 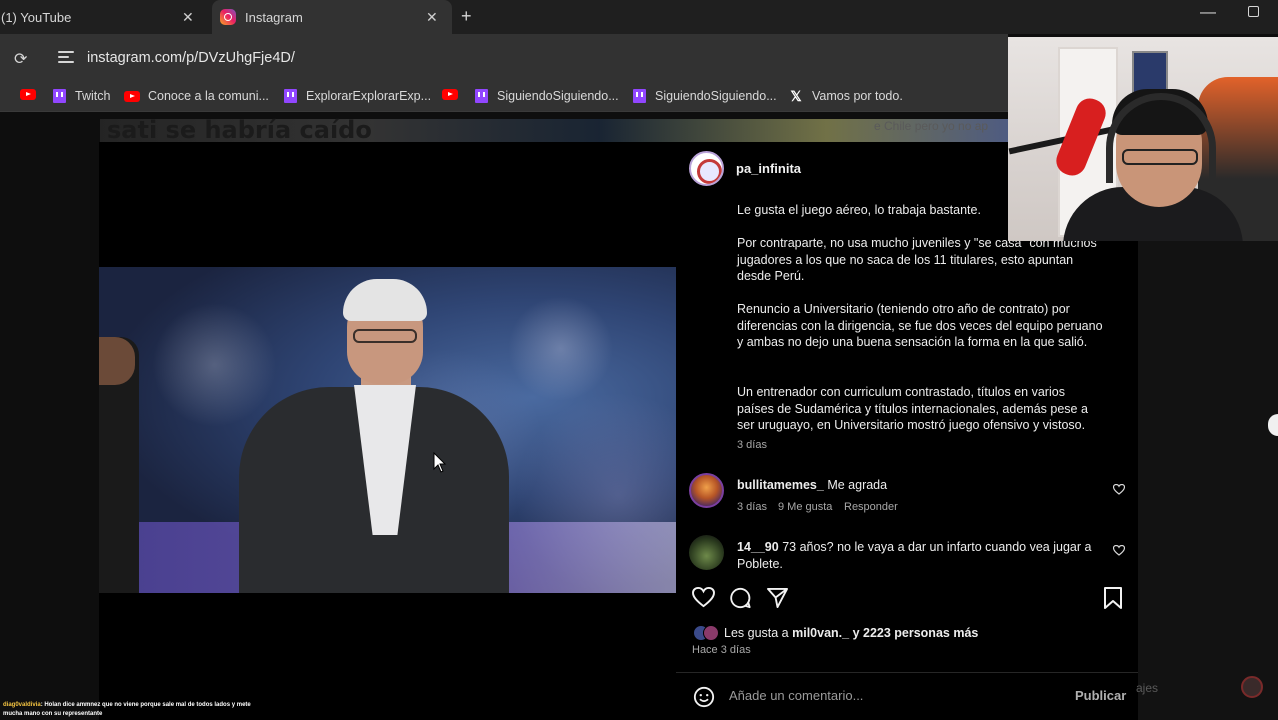 What do you see at coordinates (466, 16) in the screenshot?
I see `new-tab-button: +` at bounding box center [466, 16].